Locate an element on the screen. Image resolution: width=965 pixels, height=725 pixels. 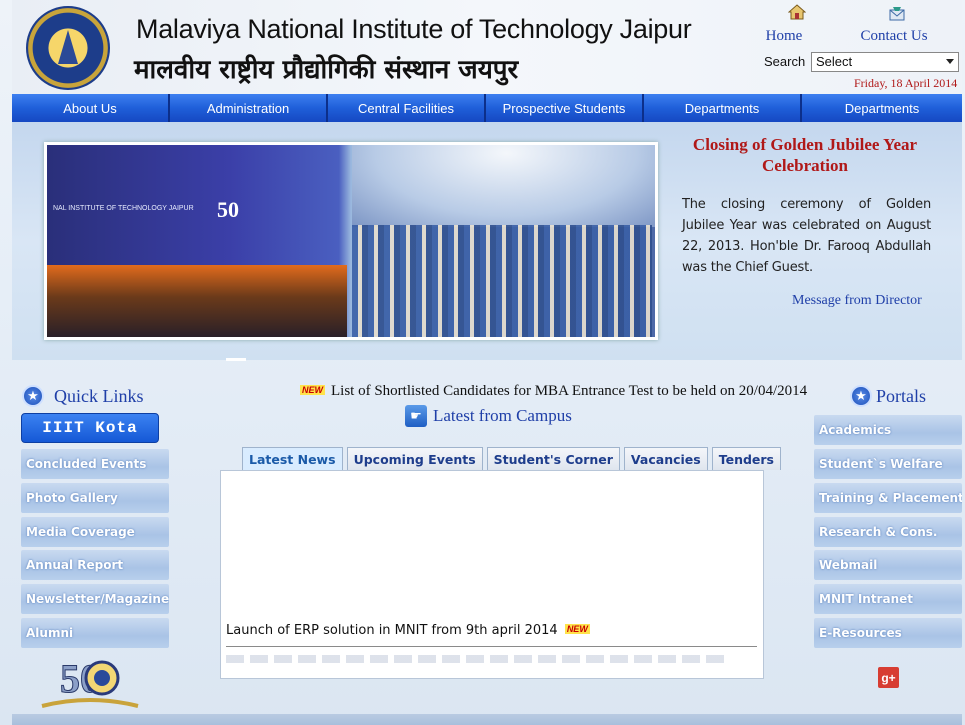
portal-research-consultancy: Research & Cons. is located at coordinates (888, 532).